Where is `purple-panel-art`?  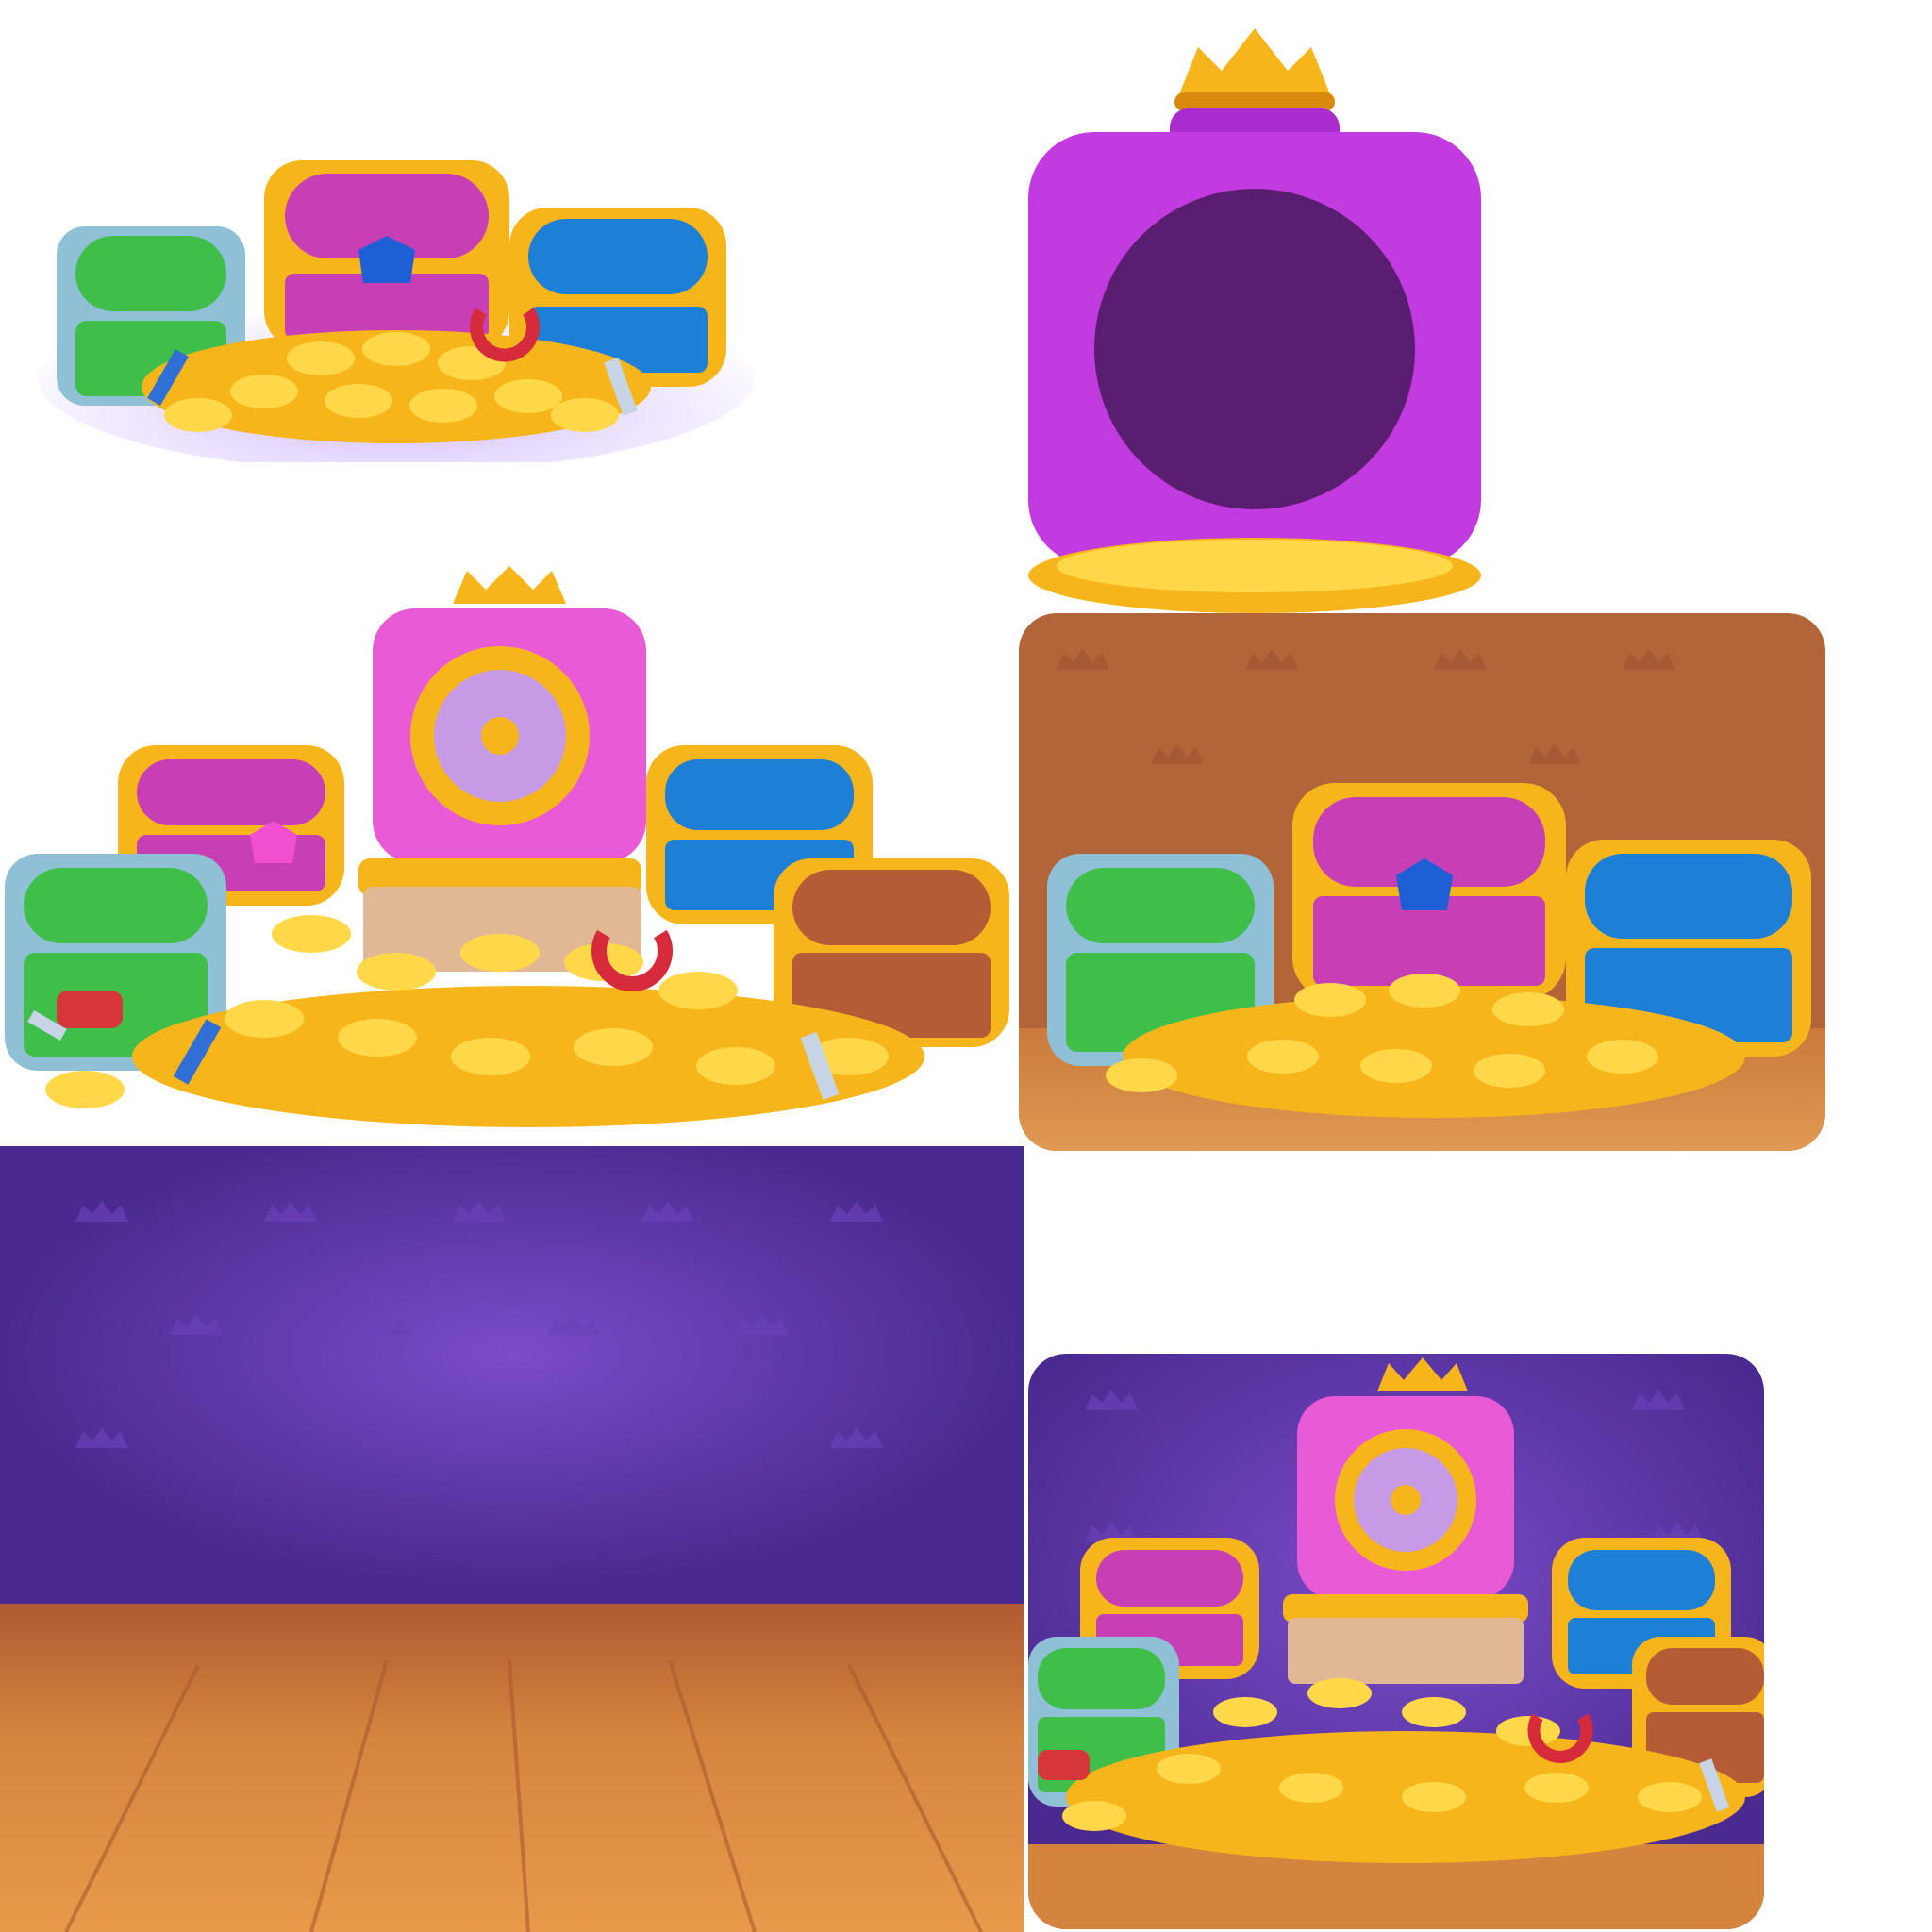 purple-panel-art is located at coordinates (1396, 1642).